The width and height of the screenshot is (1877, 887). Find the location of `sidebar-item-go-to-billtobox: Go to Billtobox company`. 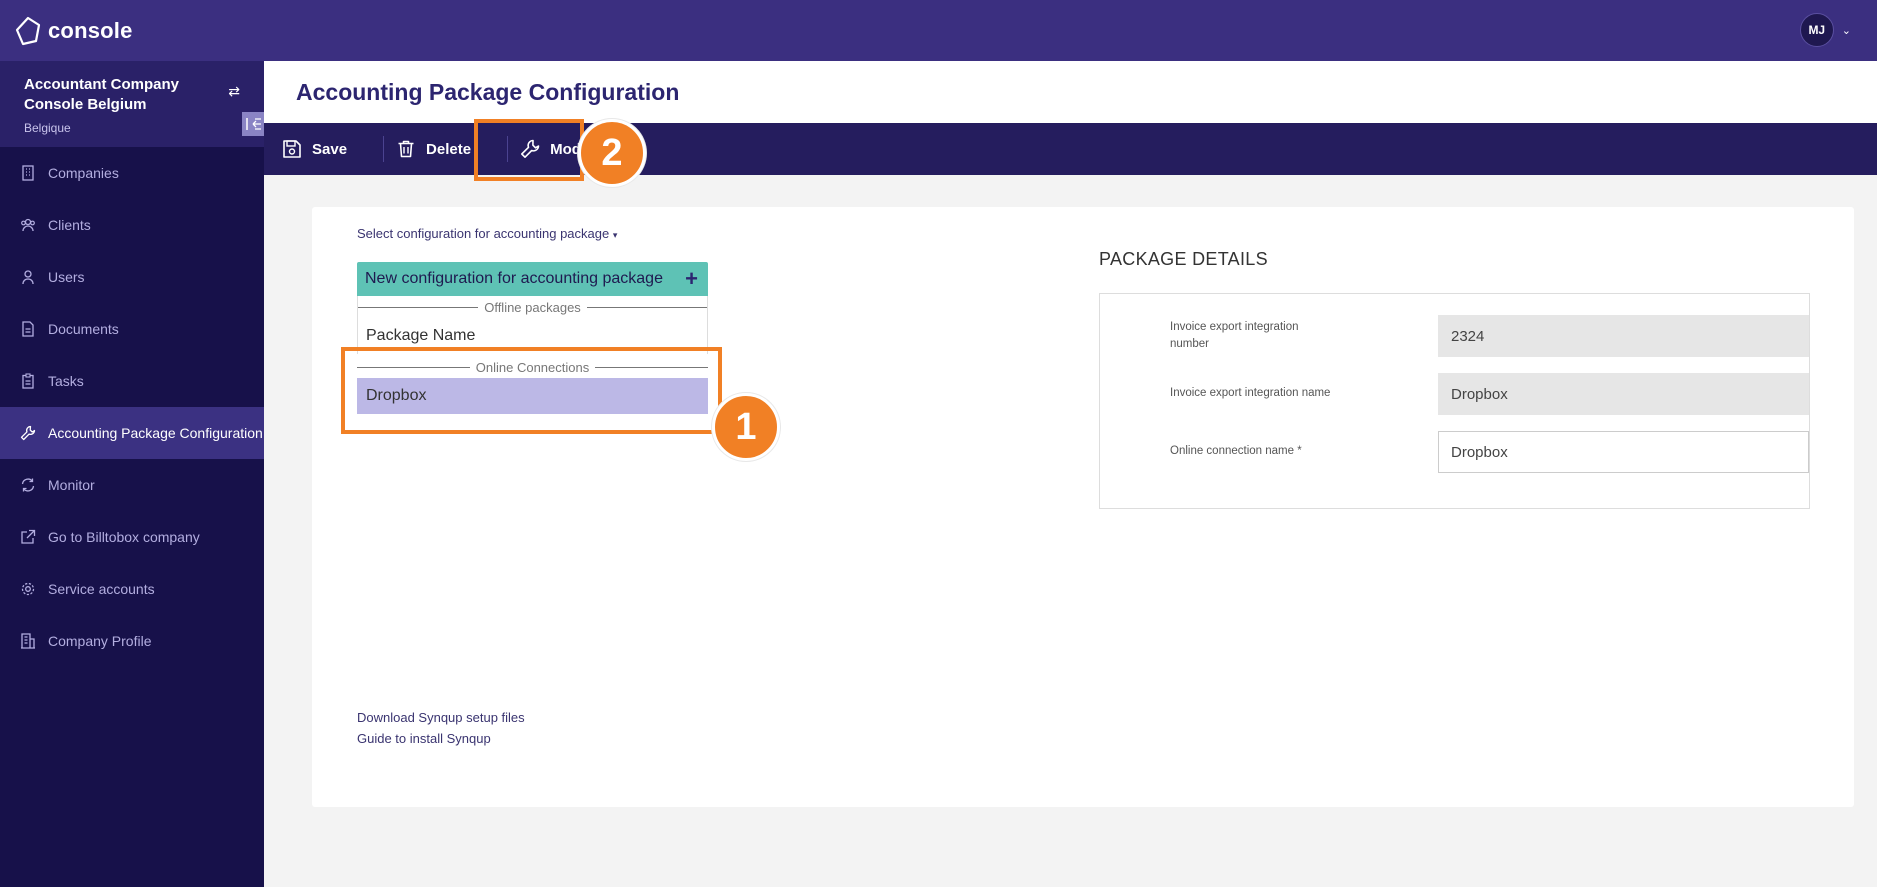

sidebar-item-go-to-billtobox: Go to Billtobox company is located at coordinates (132, 537).